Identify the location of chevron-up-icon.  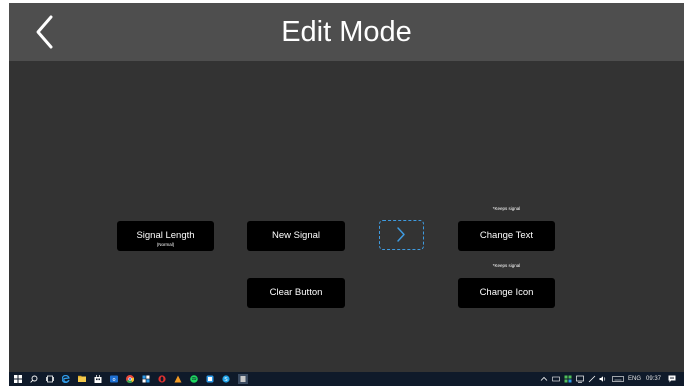
(544, 379).